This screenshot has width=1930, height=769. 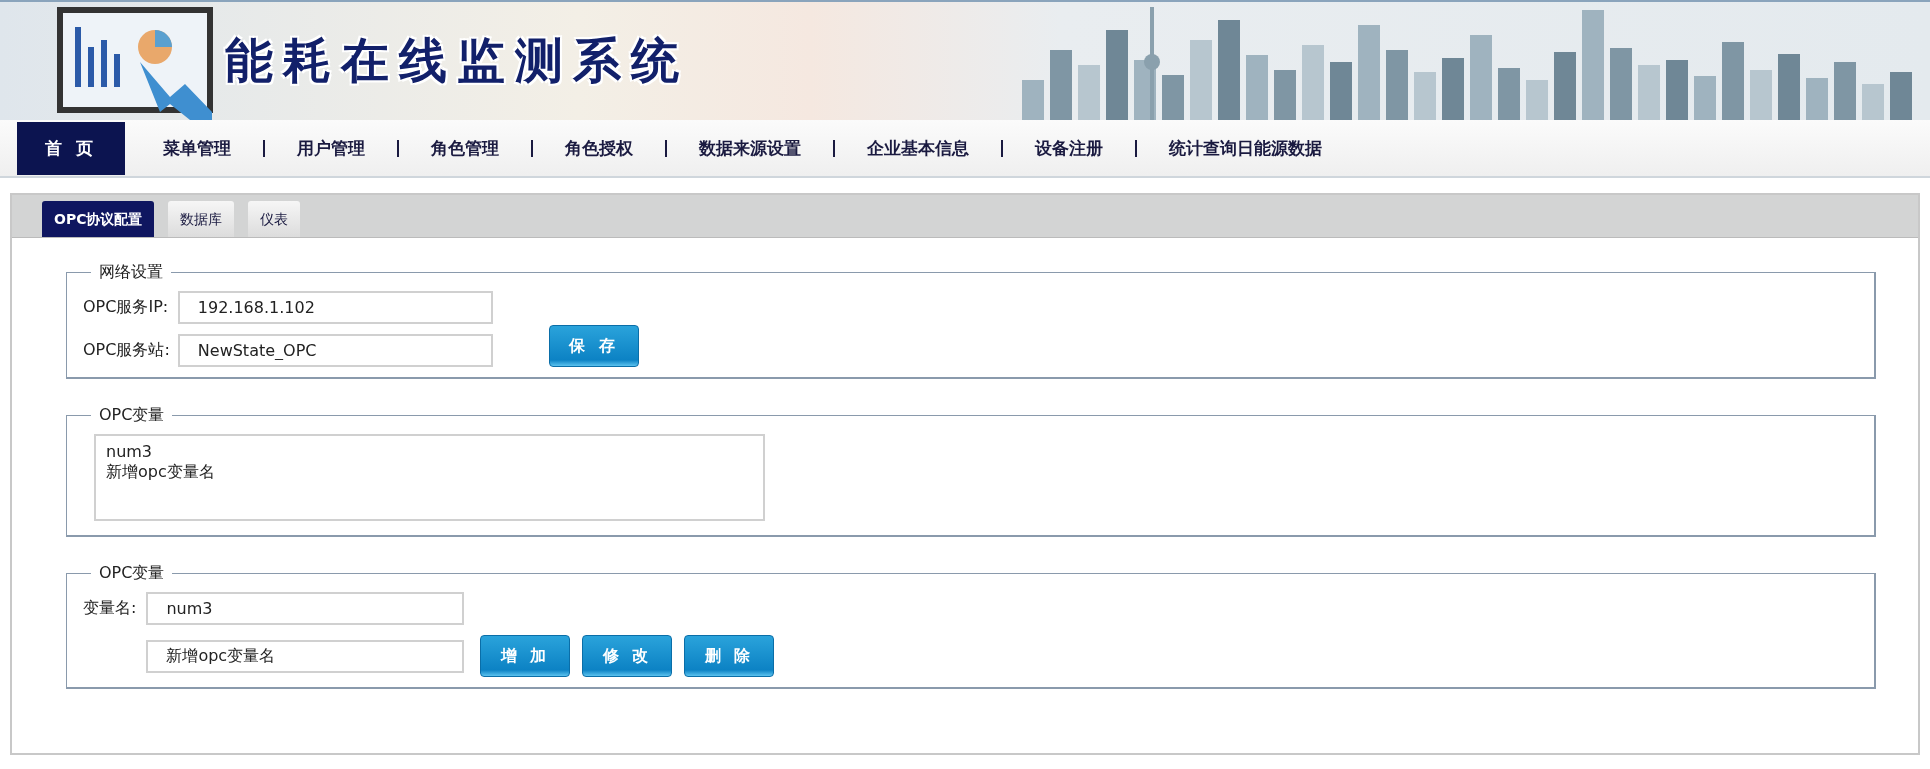 What do you see at coordinates (457, 60) in the screenshot?
I see `site-title: 能耗在线监测系统` at bounding box center [457, 60].